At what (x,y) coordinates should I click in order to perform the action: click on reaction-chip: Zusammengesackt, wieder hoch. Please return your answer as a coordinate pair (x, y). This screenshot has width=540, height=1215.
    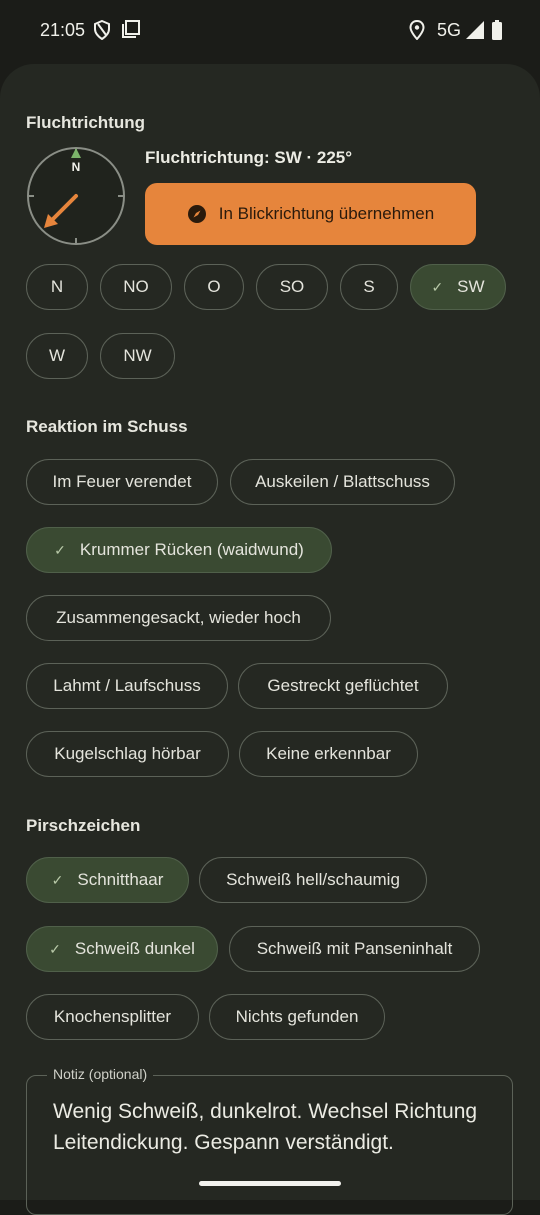
    Looking at the image, I should click on (178, 618).